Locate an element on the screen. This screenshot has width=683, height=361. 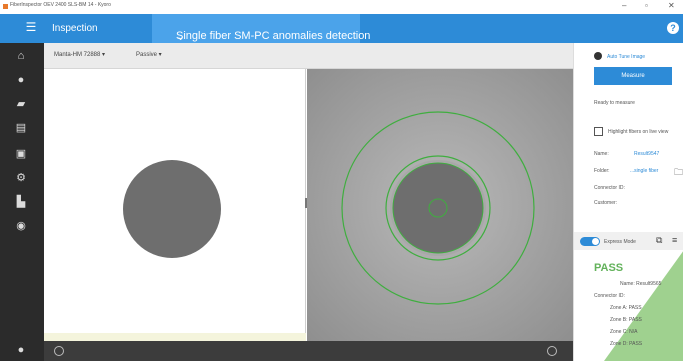
result-status: PASS is located at coordinates (609, 268).